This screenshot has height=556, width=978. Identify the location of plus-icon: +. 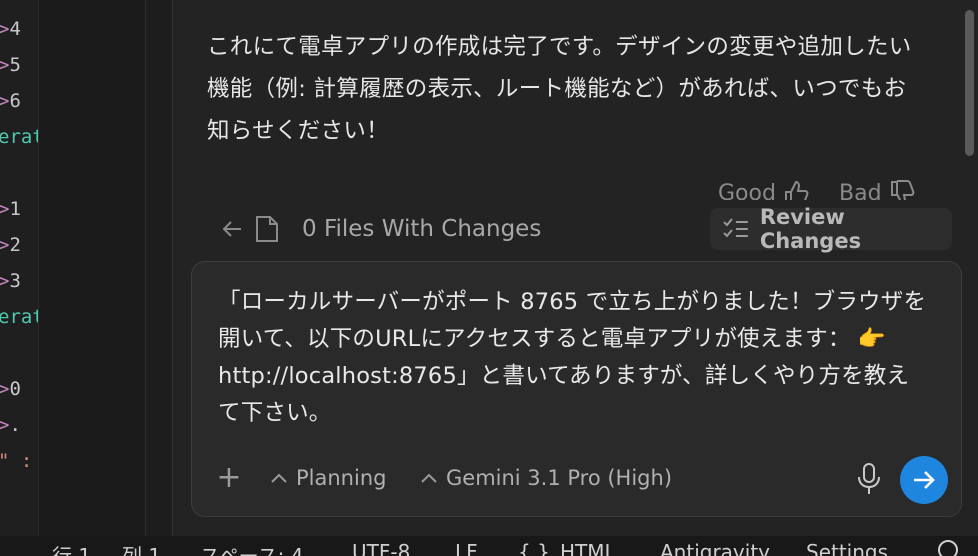
(229, 478).